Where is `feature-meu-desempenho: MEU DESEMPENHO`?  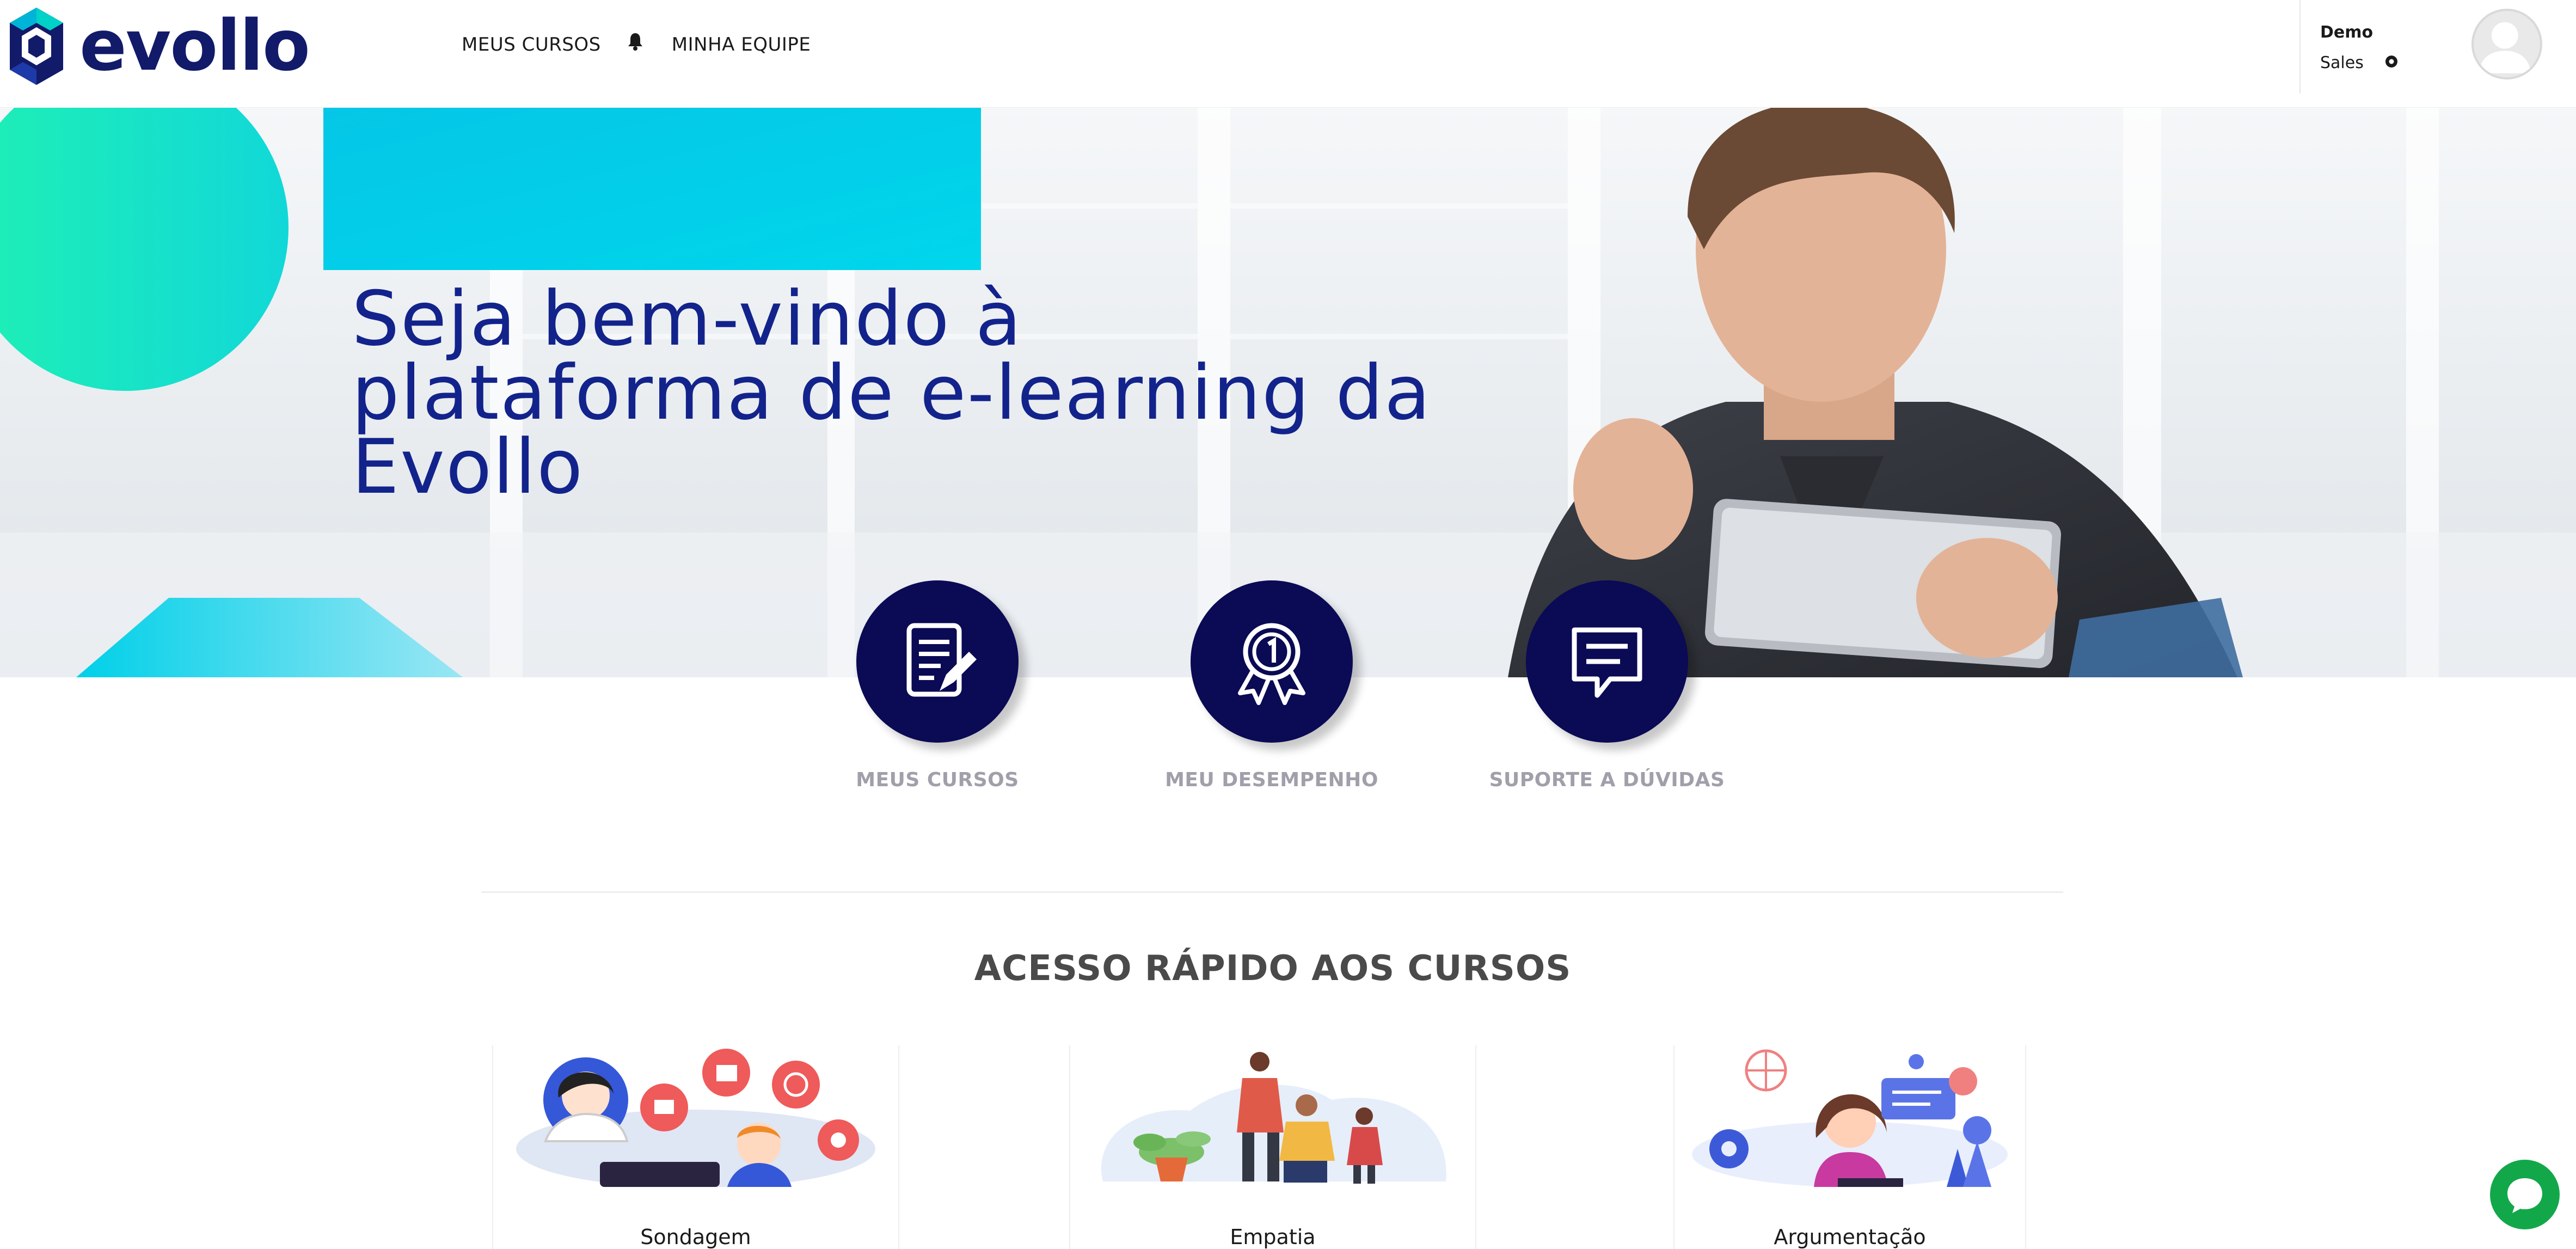
feature-meu-desempenho: MEU DESEMPENHO is located at coordinates (1271, 685).